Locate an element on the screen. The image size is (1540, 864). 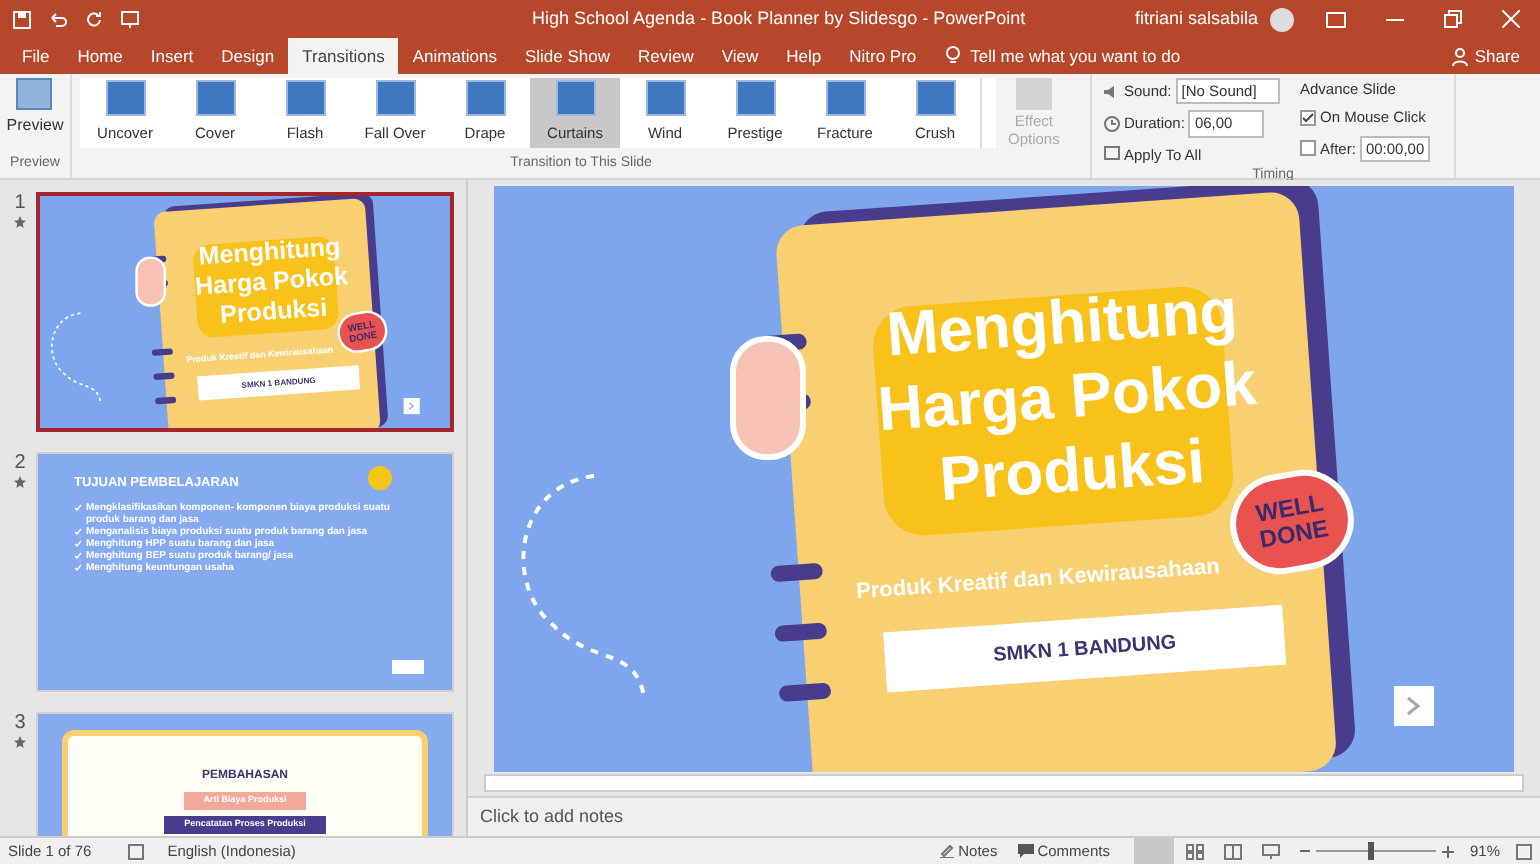
slide-sorter-icon is located at coordinates (1194, 851).